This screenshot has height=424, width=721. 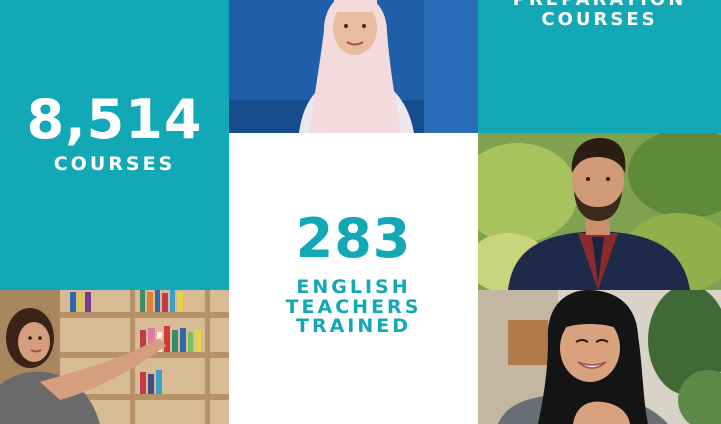 I want to click on preparation-label-line2: COURSES, so click(x=599, y=19).